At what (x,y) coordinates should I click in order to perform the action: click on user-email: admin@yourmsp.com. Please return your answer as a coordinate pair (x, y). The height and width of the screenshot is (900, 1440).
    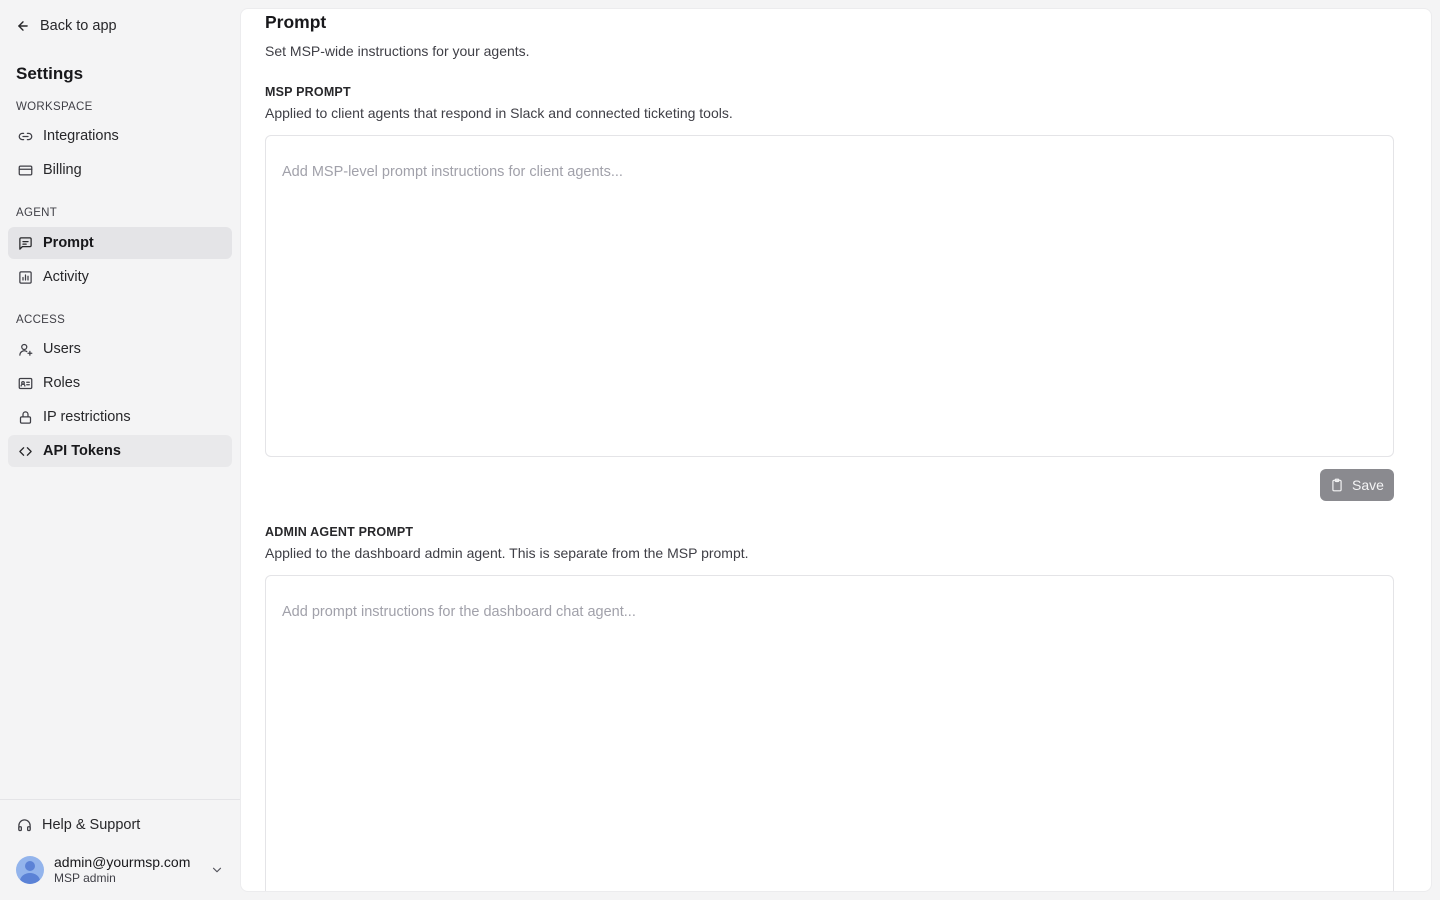
    Looking at the image, I should click on (122, 862).